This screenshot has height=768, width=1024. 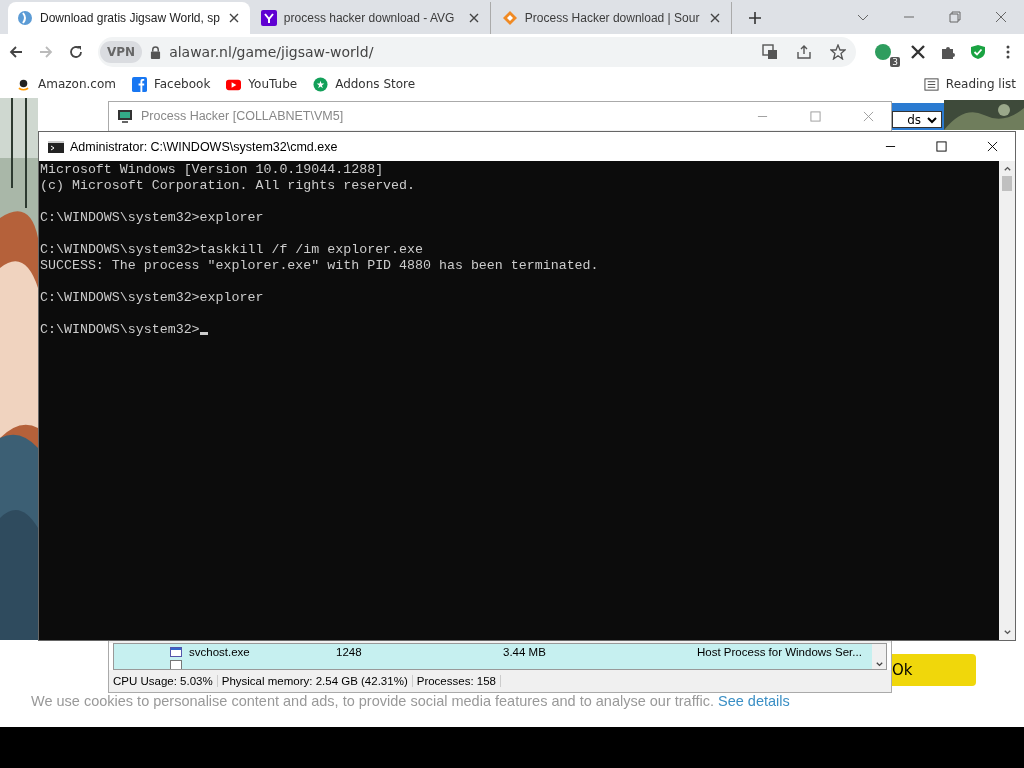 What do you see at coordinates (212, 169) in the screenshot?
I see `console-line: Microsoft Windows [Version 10.0.19044.1288]` at bounding box center [212, 169].